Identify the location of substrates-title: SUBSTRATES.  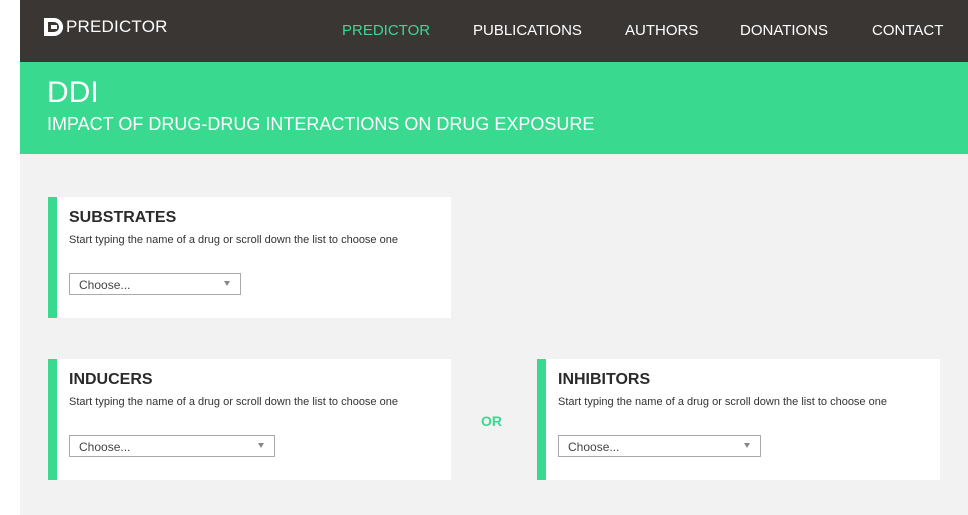
(123, 217).